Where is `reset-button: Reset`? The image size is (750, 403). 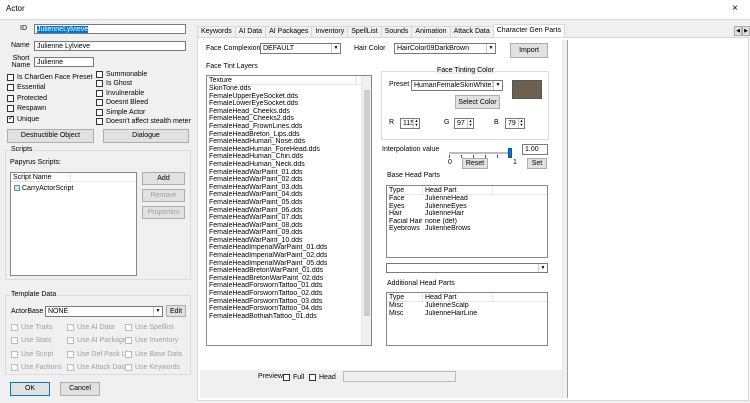 reset-button: Reset is located at coordinates (475, 163).